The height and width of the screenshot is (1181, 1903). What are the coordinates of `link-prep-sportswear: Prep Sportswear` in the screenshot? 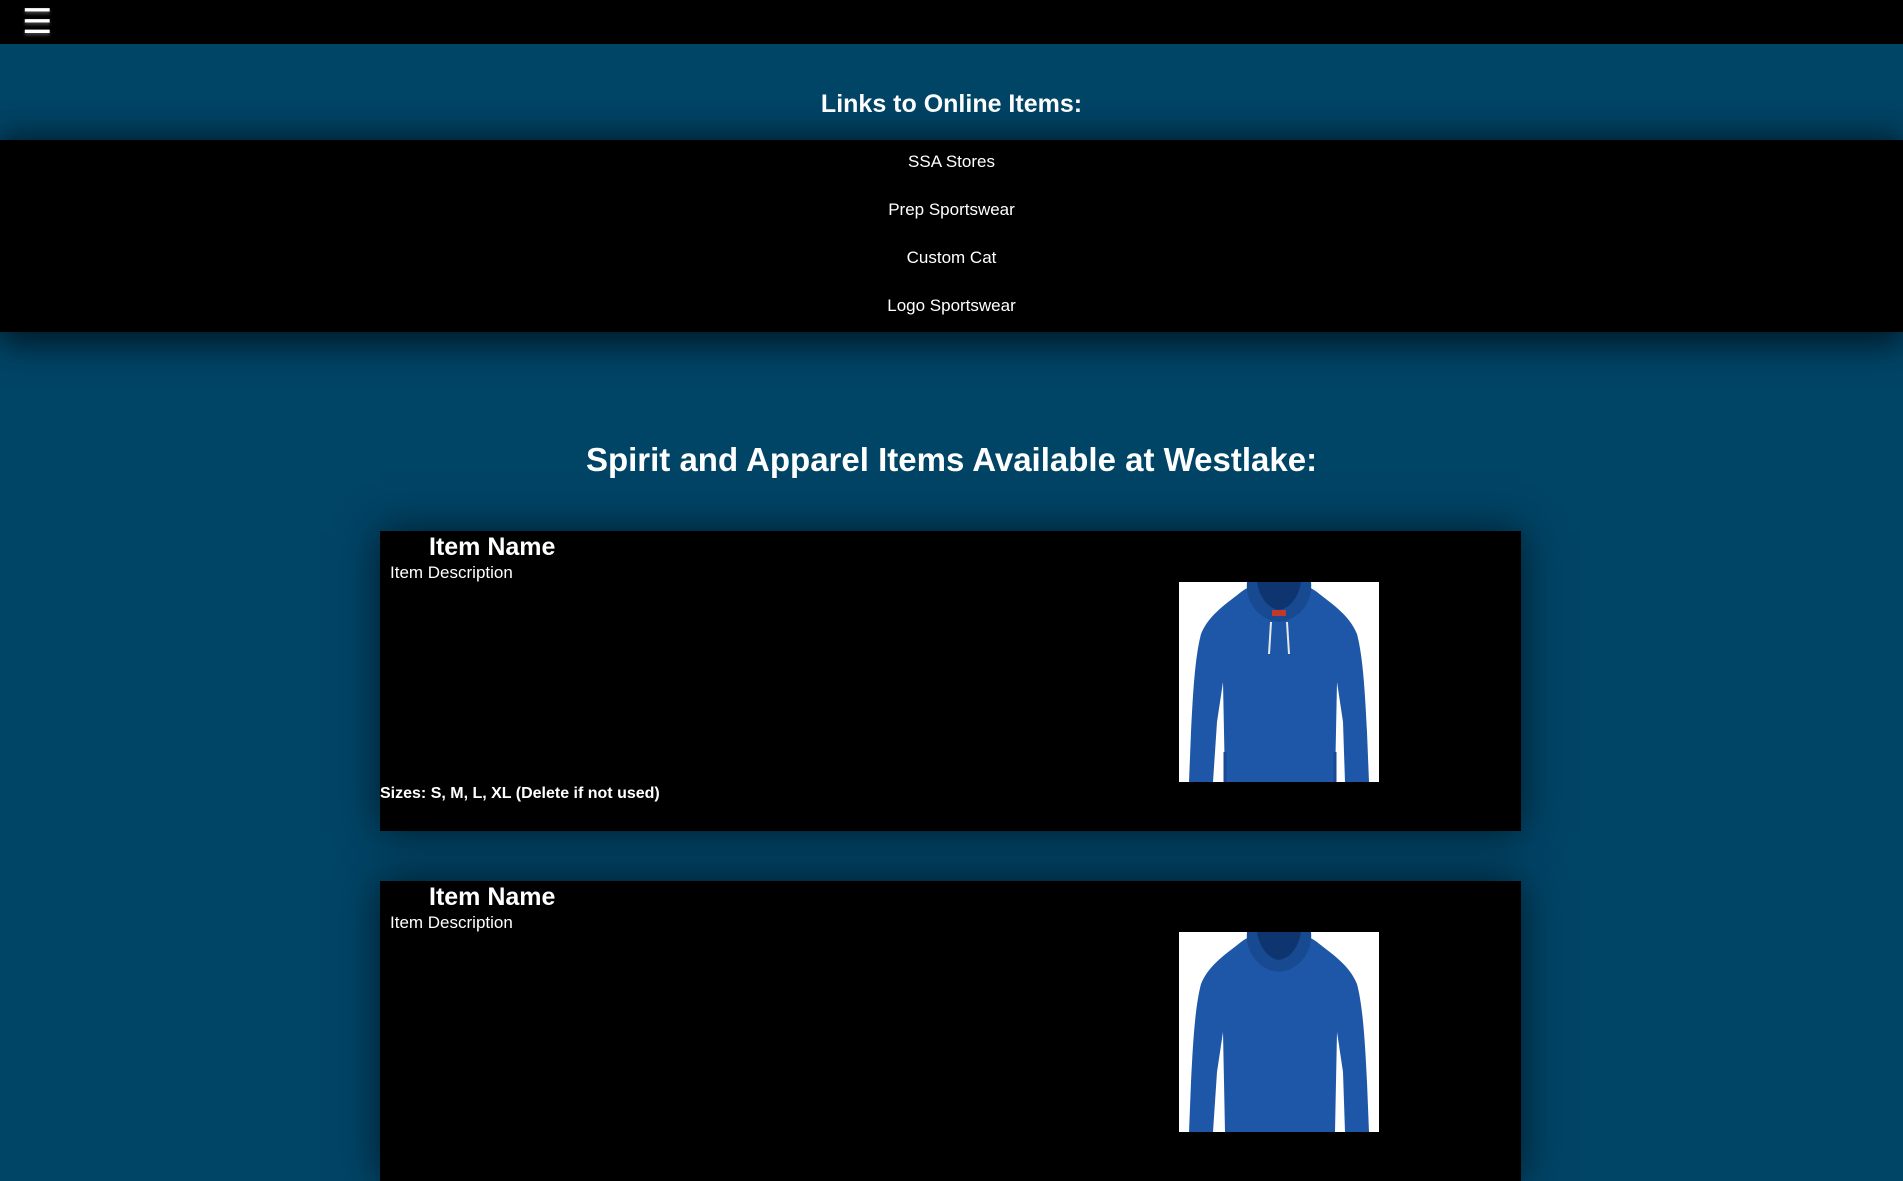 It's located at (951, 210).